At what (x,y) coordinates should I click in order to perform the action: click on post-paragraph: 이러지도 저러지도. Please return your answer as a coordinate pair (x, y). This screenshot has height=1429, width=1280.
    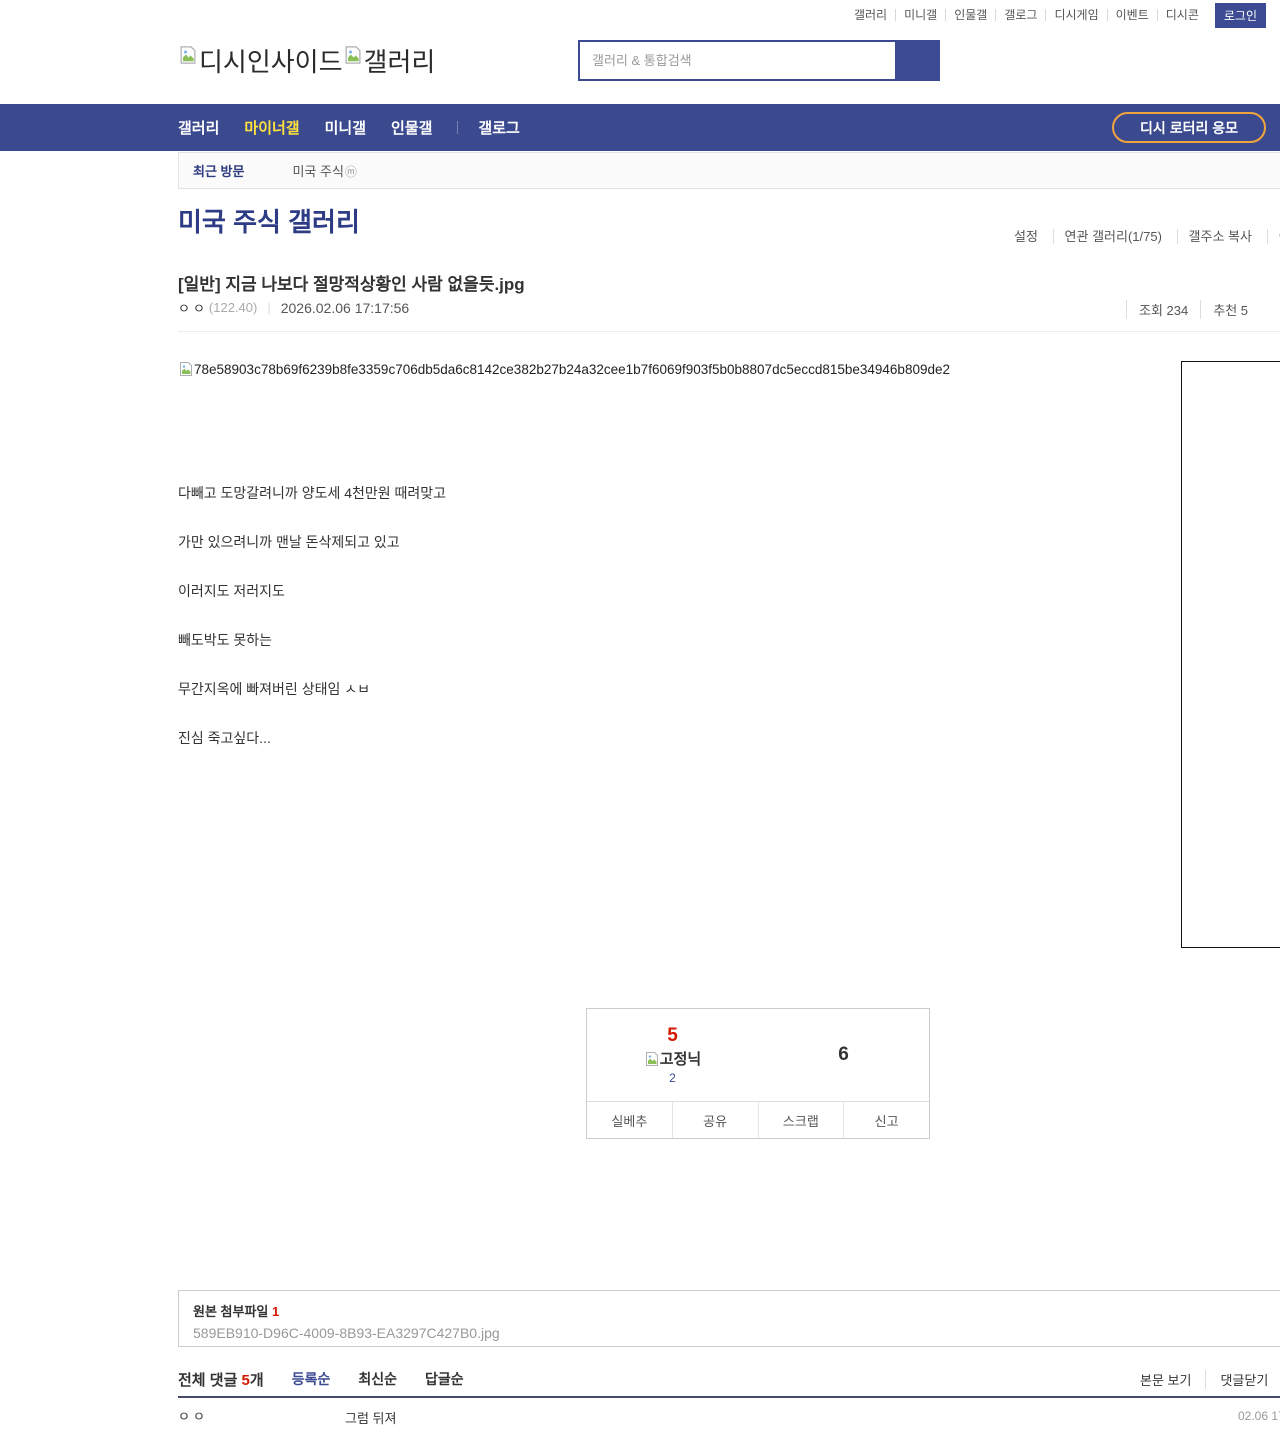
    Looking at the image, I should click on (231, 591).